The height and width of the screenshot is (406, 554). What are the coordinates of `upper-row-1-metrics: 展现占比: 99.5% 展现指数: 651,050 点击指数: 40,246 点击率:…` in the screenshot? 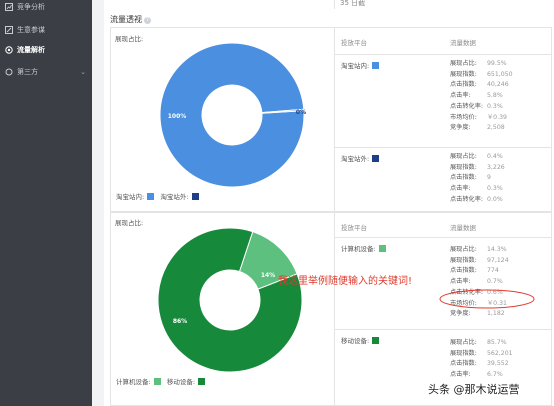 It's located at (481, 96).